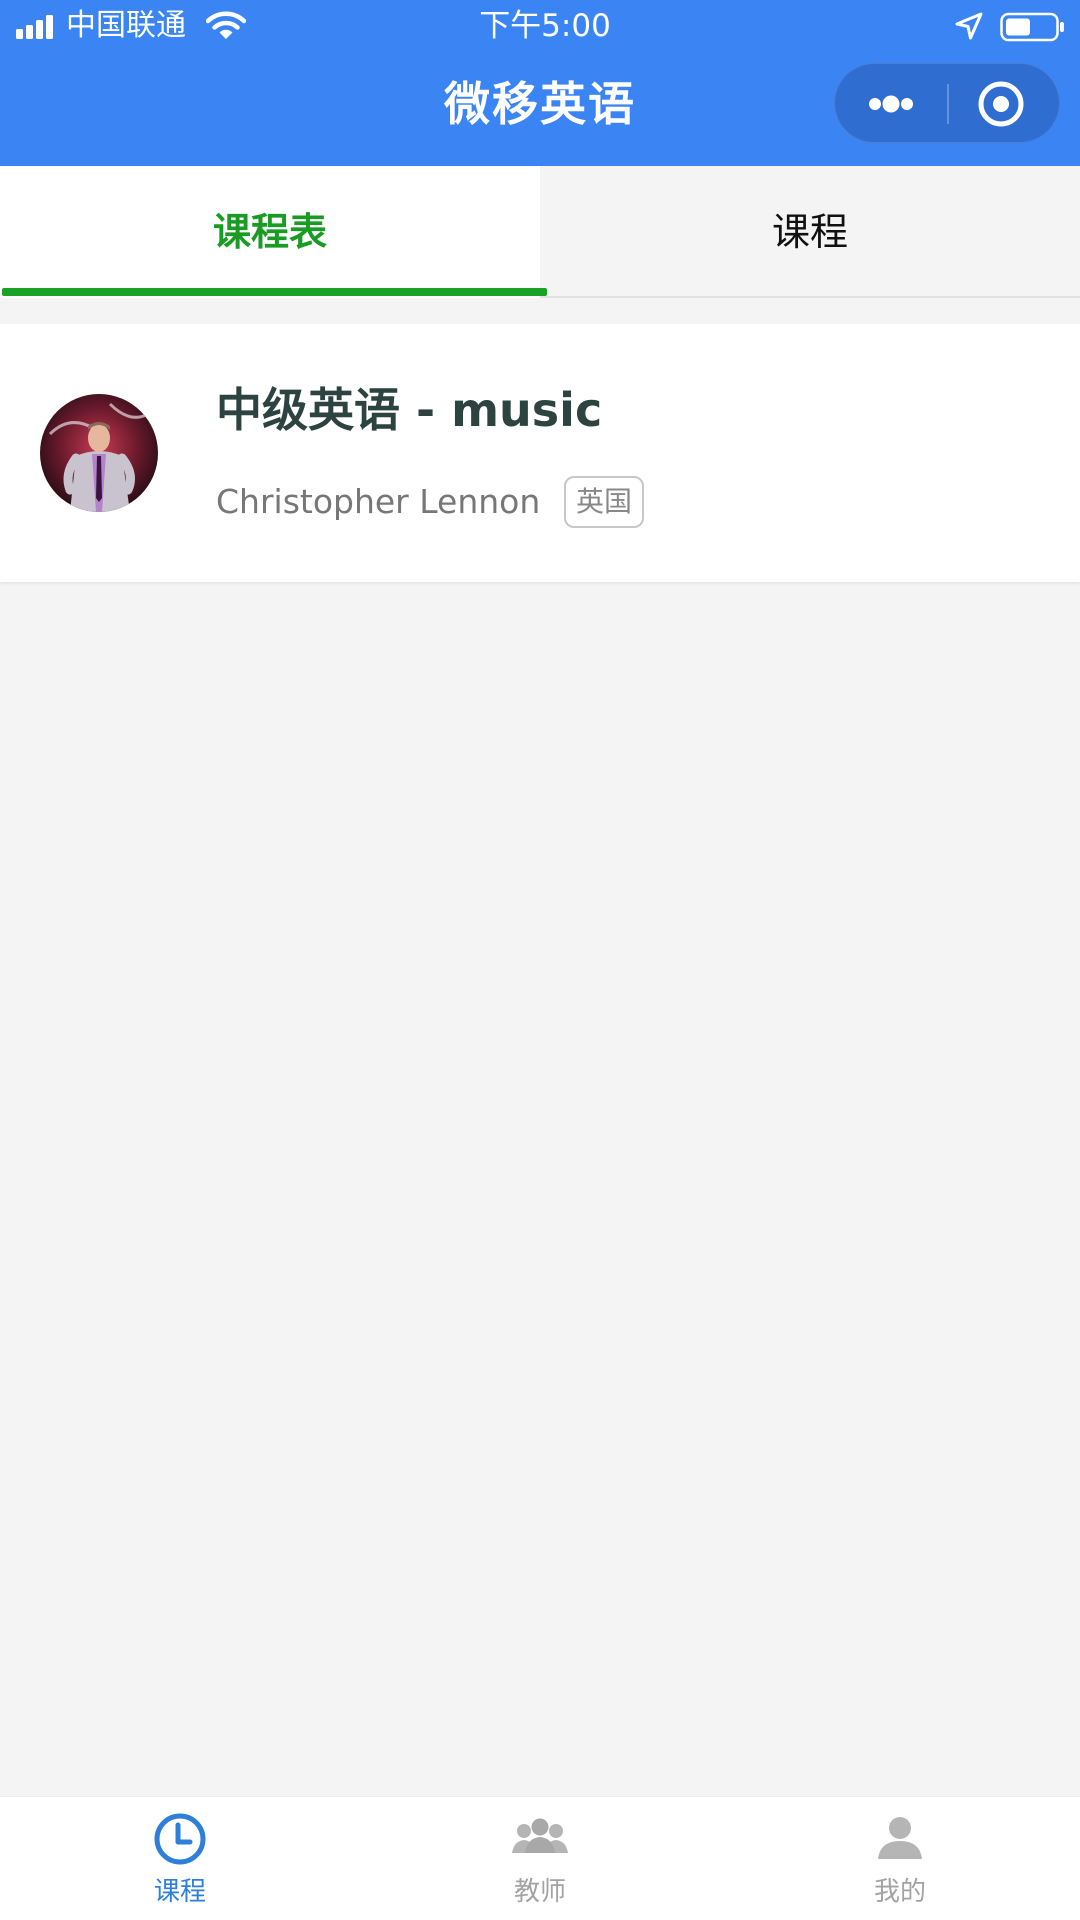 The height and width of the screenshot is (1920, 1080). I want to click on miniprogram-capsule, so click(947, 103).